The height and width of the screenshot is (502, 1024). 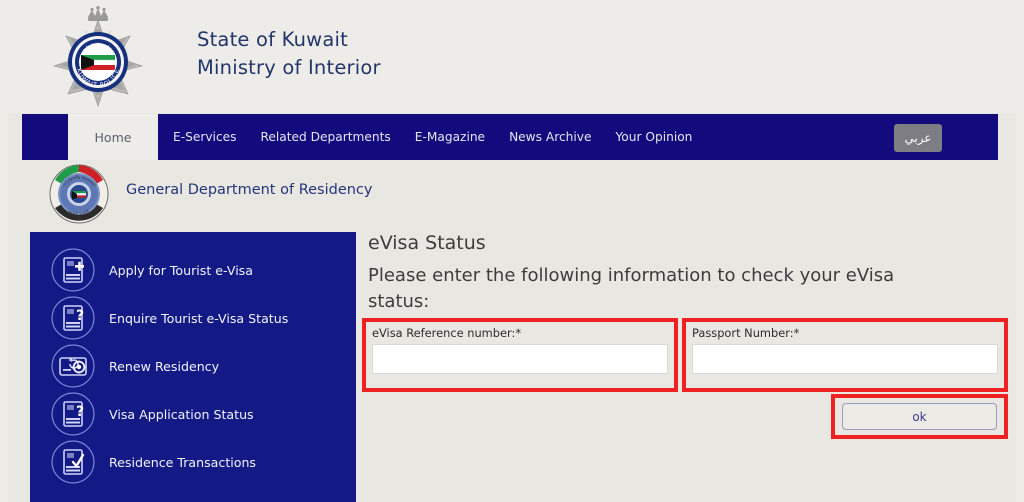 I want to click on sidebar-item-label: Apply for Tourist e-Visa, so click(x=181, y=270).